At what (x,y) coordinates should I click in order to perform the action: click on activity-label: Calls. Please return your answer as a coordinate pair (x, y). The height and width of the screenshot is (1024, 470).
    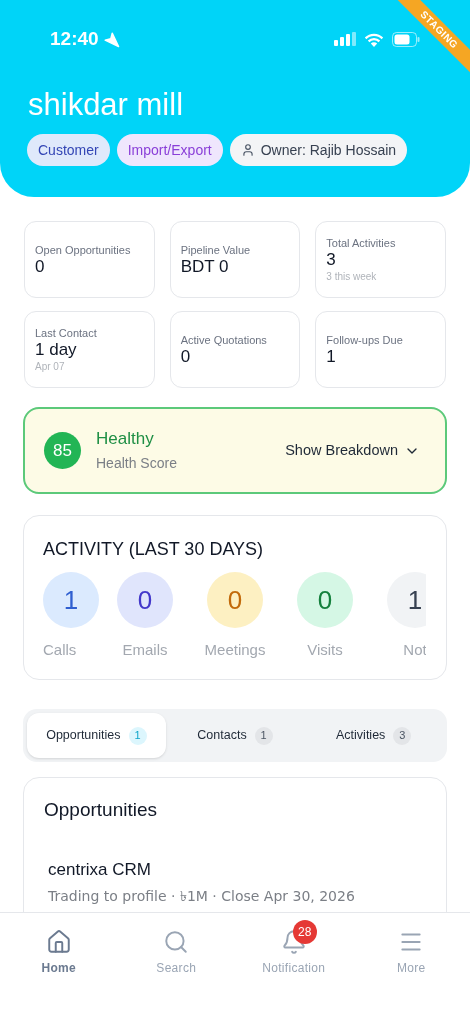
    Looking at the image, I should click on (60, 650).